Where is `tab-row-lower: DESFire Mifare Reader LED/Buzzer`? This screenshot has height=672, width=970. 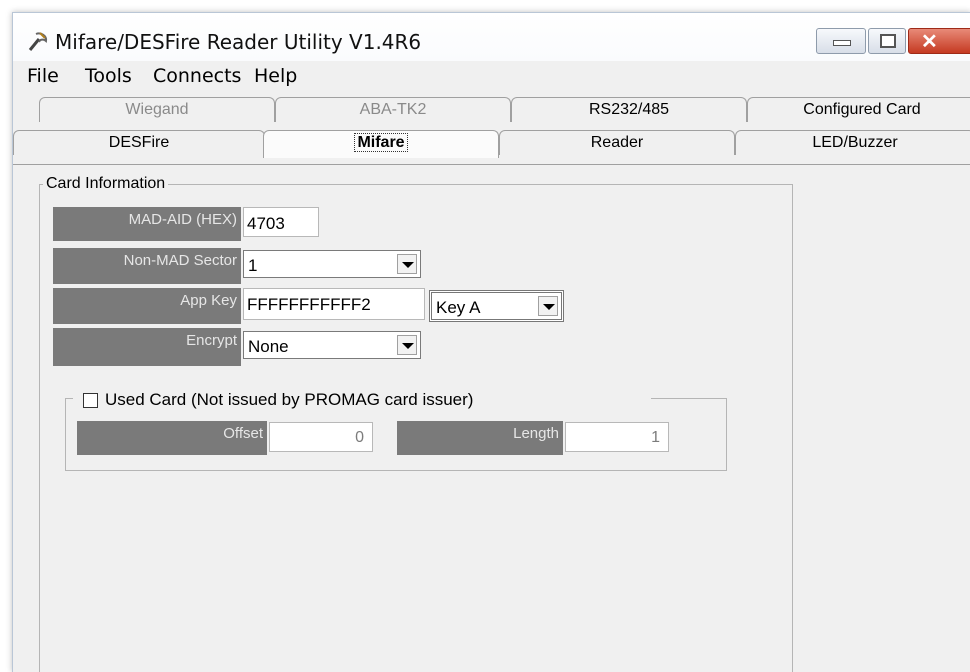
tab-row-lower: DESFire Mifare Reader LED/Buzzer is located at coordinates (491, 144).